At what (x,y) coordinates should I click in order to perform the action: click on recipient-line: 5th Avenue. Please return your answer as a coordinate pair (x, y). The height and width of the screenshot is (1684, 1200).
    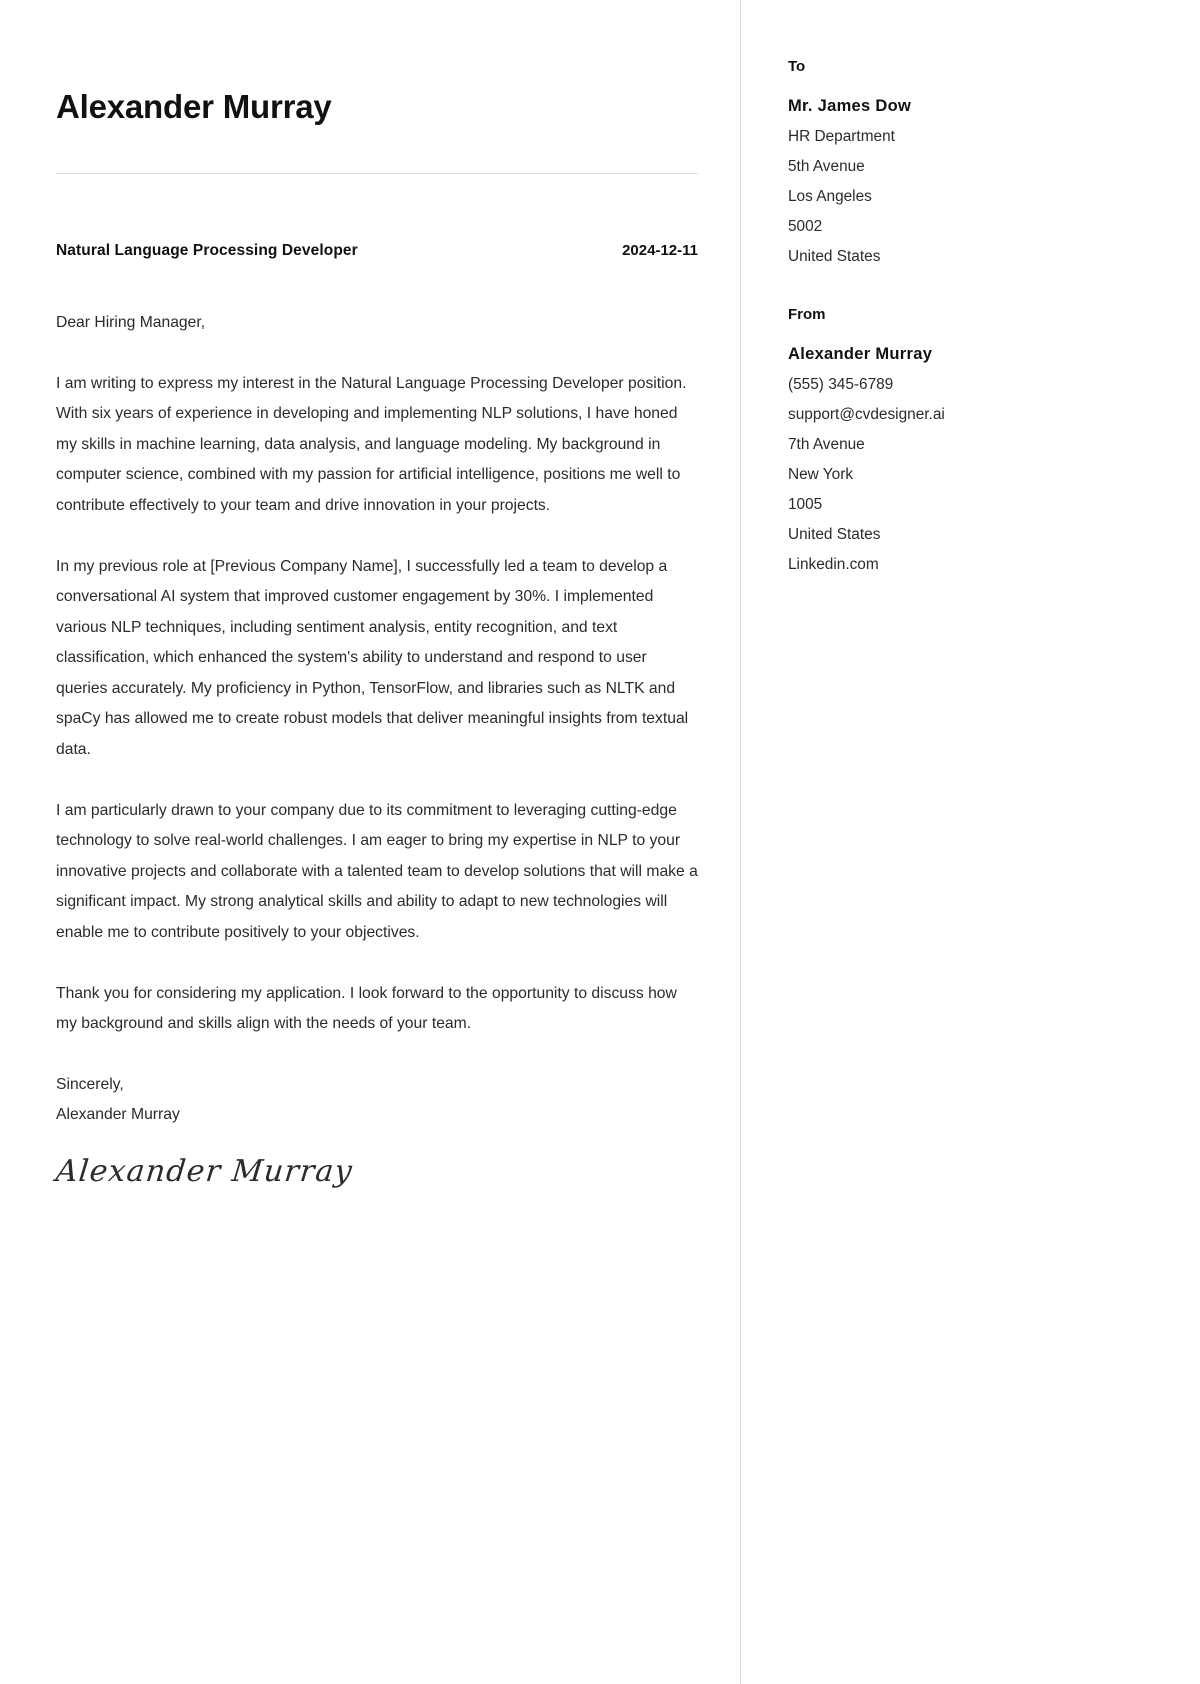
    Looking at the image, I should click on (826, 166).